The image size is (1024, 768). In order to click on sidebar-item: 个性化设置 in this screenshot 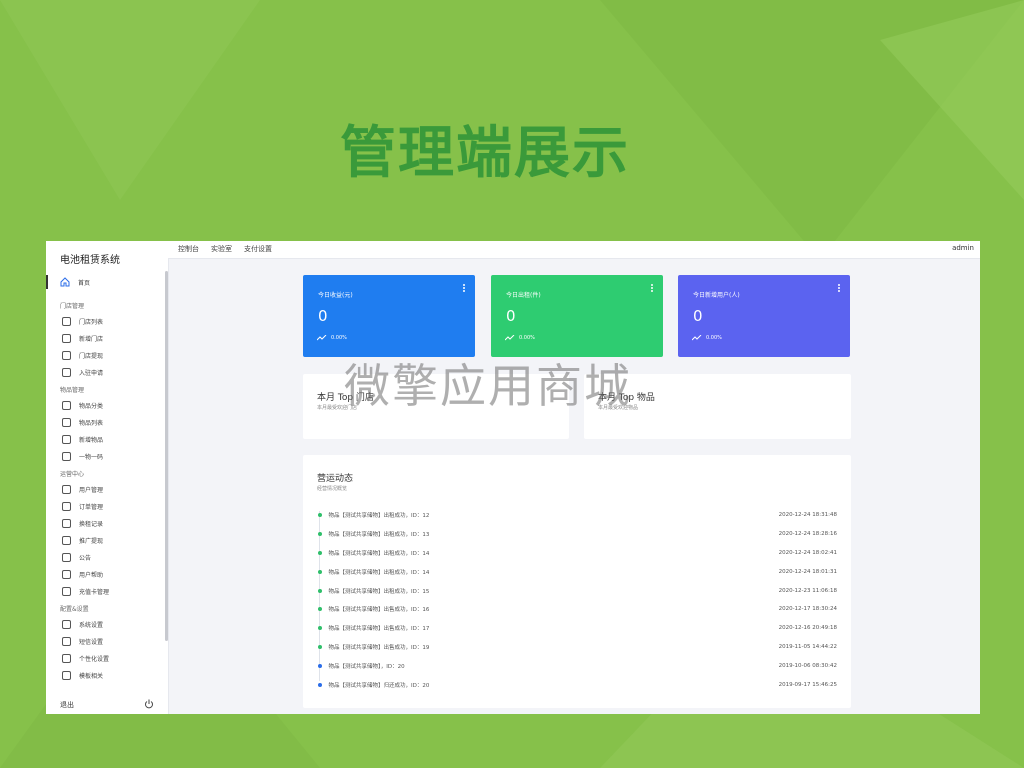, I will do `click(107, 658)`.